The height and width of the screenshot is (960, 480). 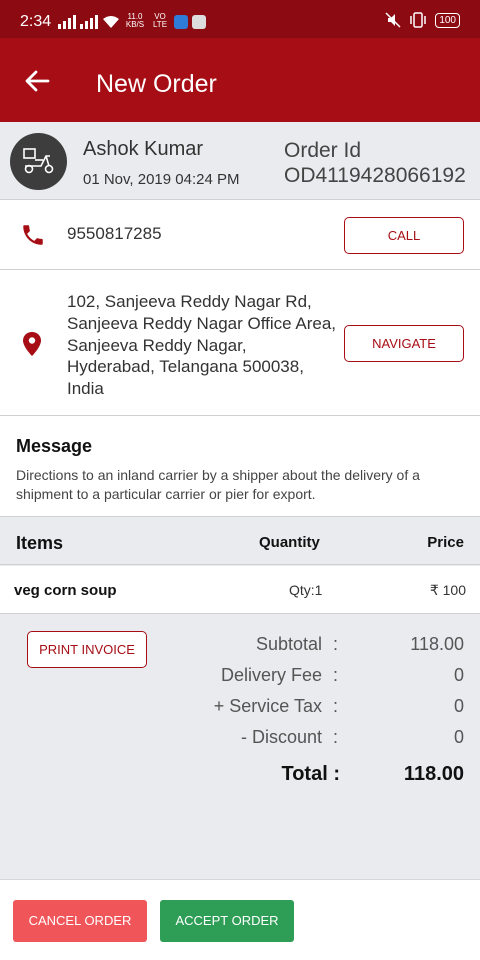 I want to click on discount-row: - Discount : 0, so click(x=240, y=739).